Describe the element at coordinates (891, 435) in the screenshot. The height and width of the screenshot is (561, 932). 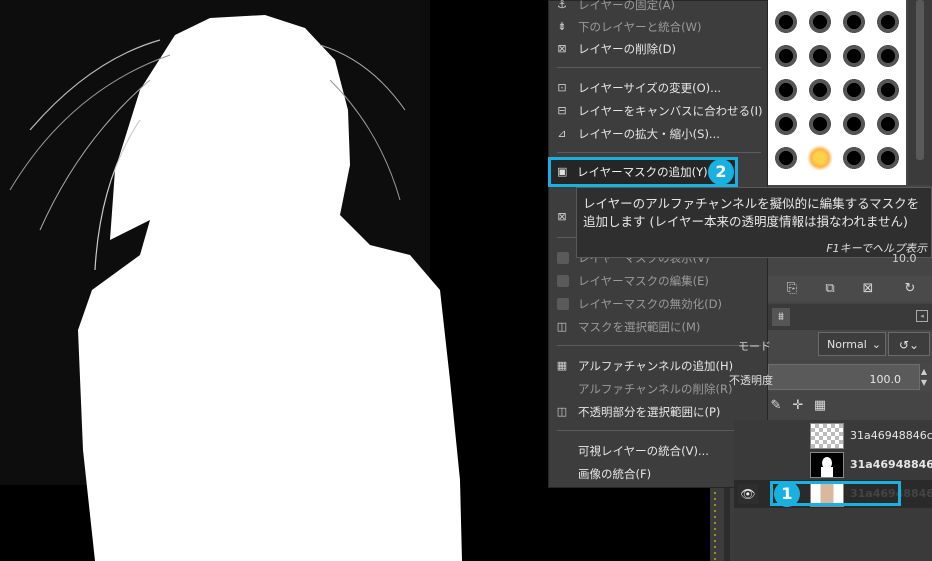
I see `layer-name: 31a46948846cce` at that location.